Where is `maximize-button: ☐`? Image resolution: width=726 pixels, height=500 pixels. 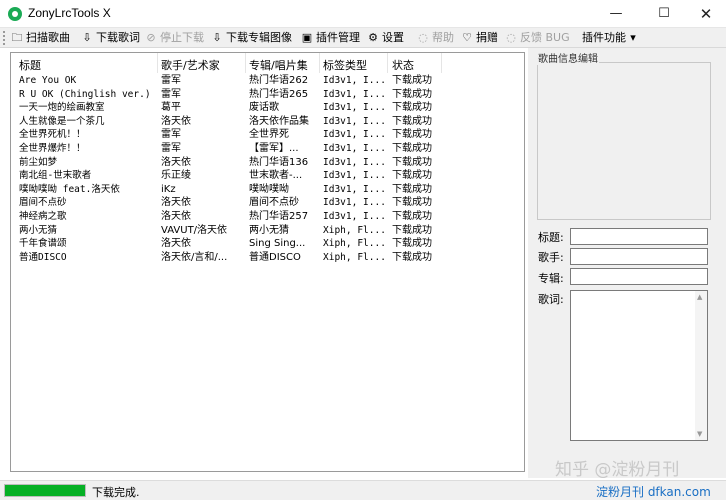
maximize-button: ☐ is located at coordinates (664, 14).